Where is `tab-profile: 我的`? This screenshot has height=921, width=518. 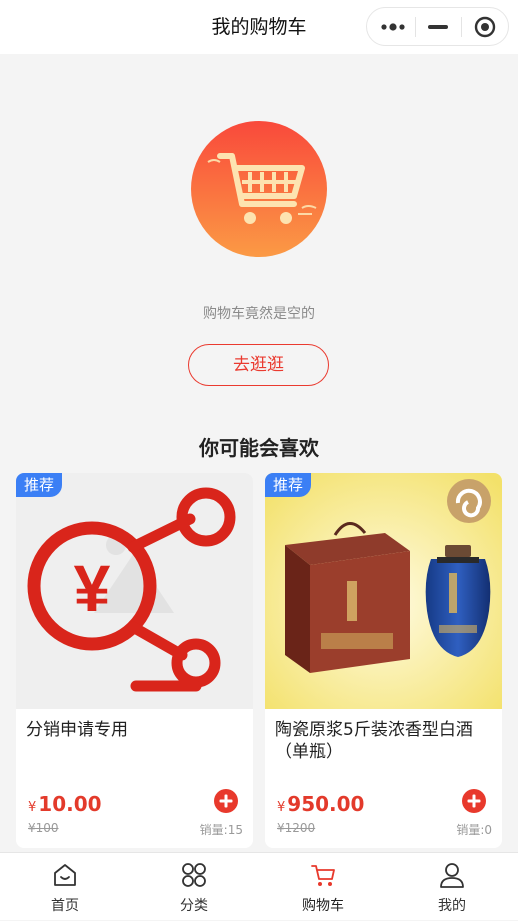 tab-profile: 我的 is located at coordinates (452, 887).